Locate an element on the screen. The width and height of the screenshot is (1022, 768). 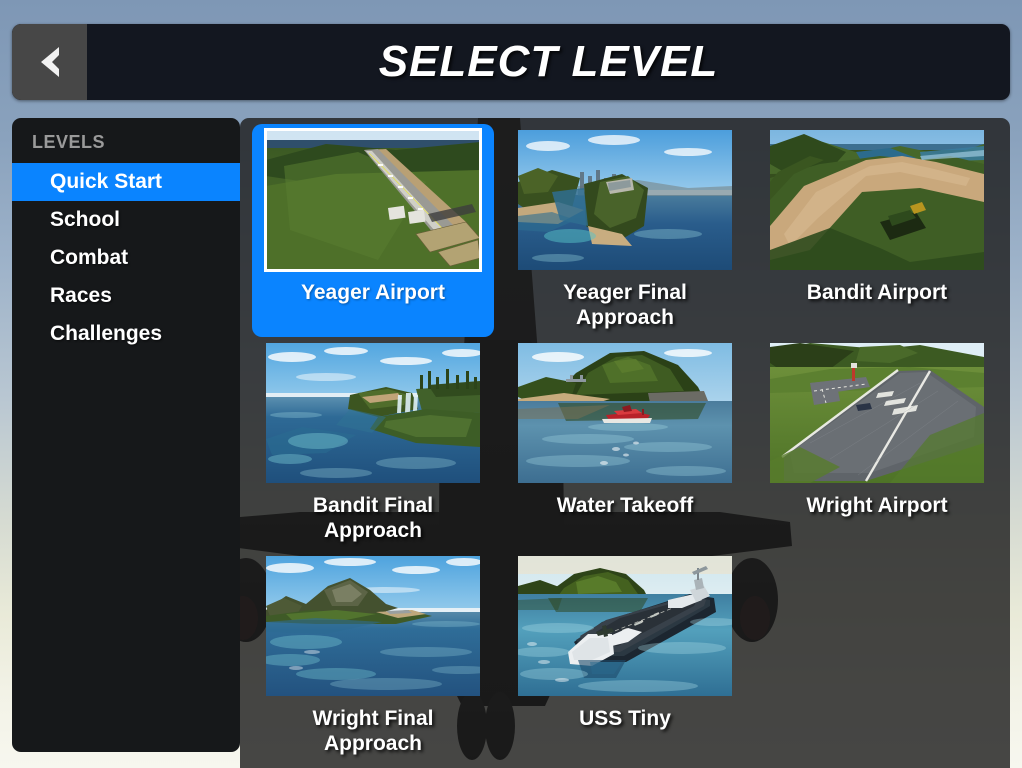
sidebar-item-combat: Combat is located at coordinates (126, 258).